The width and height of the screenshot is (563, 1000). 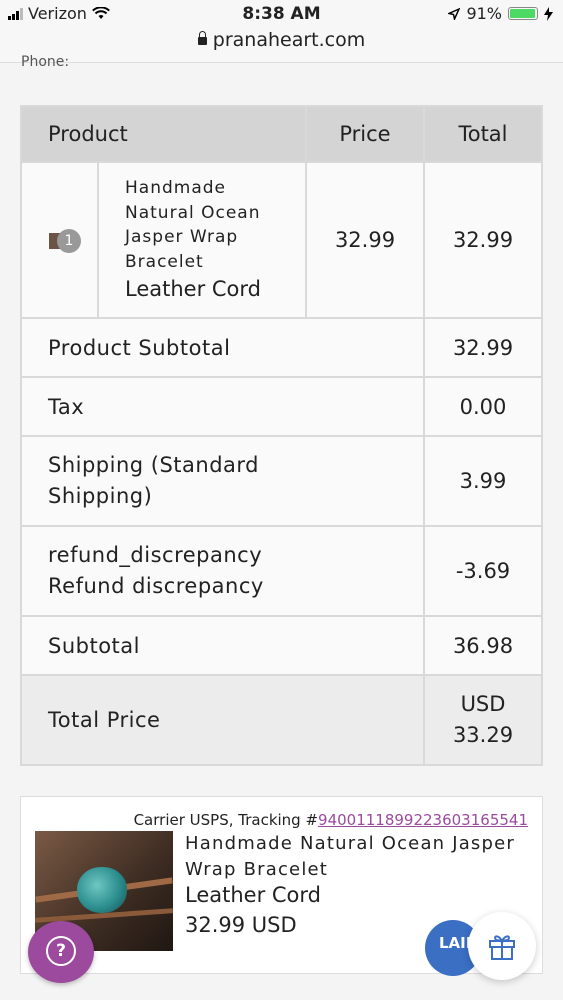 I want to click on battery-icon, so click(x=523, y=13).